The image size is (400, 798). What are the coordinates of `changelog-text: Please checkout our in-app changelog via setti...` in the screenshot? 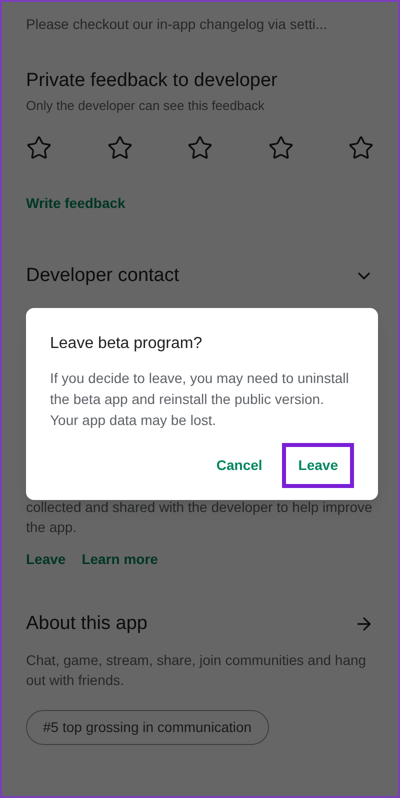 It's located at (177, 24).